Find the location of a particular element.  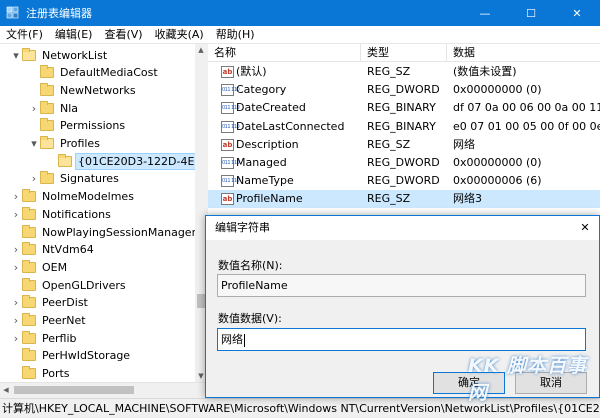

value-row: 011 110 NameType REG_DWORD 0x00000006 (6) is located at coordinates (404, 181).